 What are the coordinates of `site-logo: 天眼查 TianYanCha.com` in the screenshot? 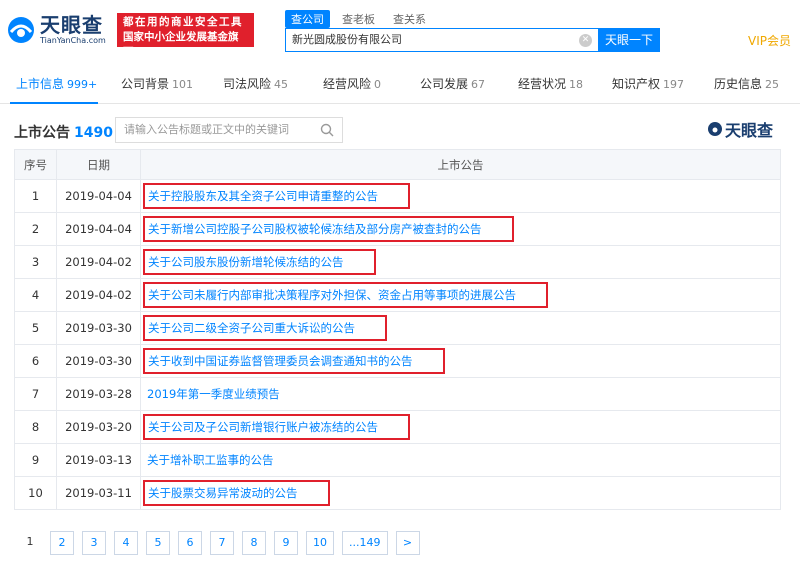 It's located at (56, 30).